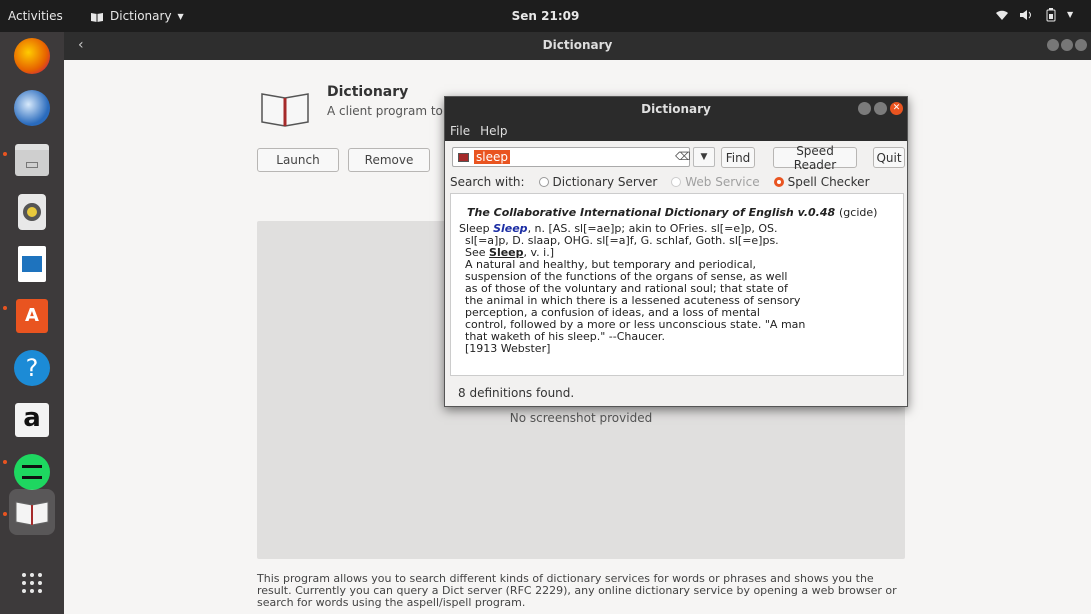 This screenshot has height=614, width=1091. I want to click on quit-button: Quit, so click(889, 157).